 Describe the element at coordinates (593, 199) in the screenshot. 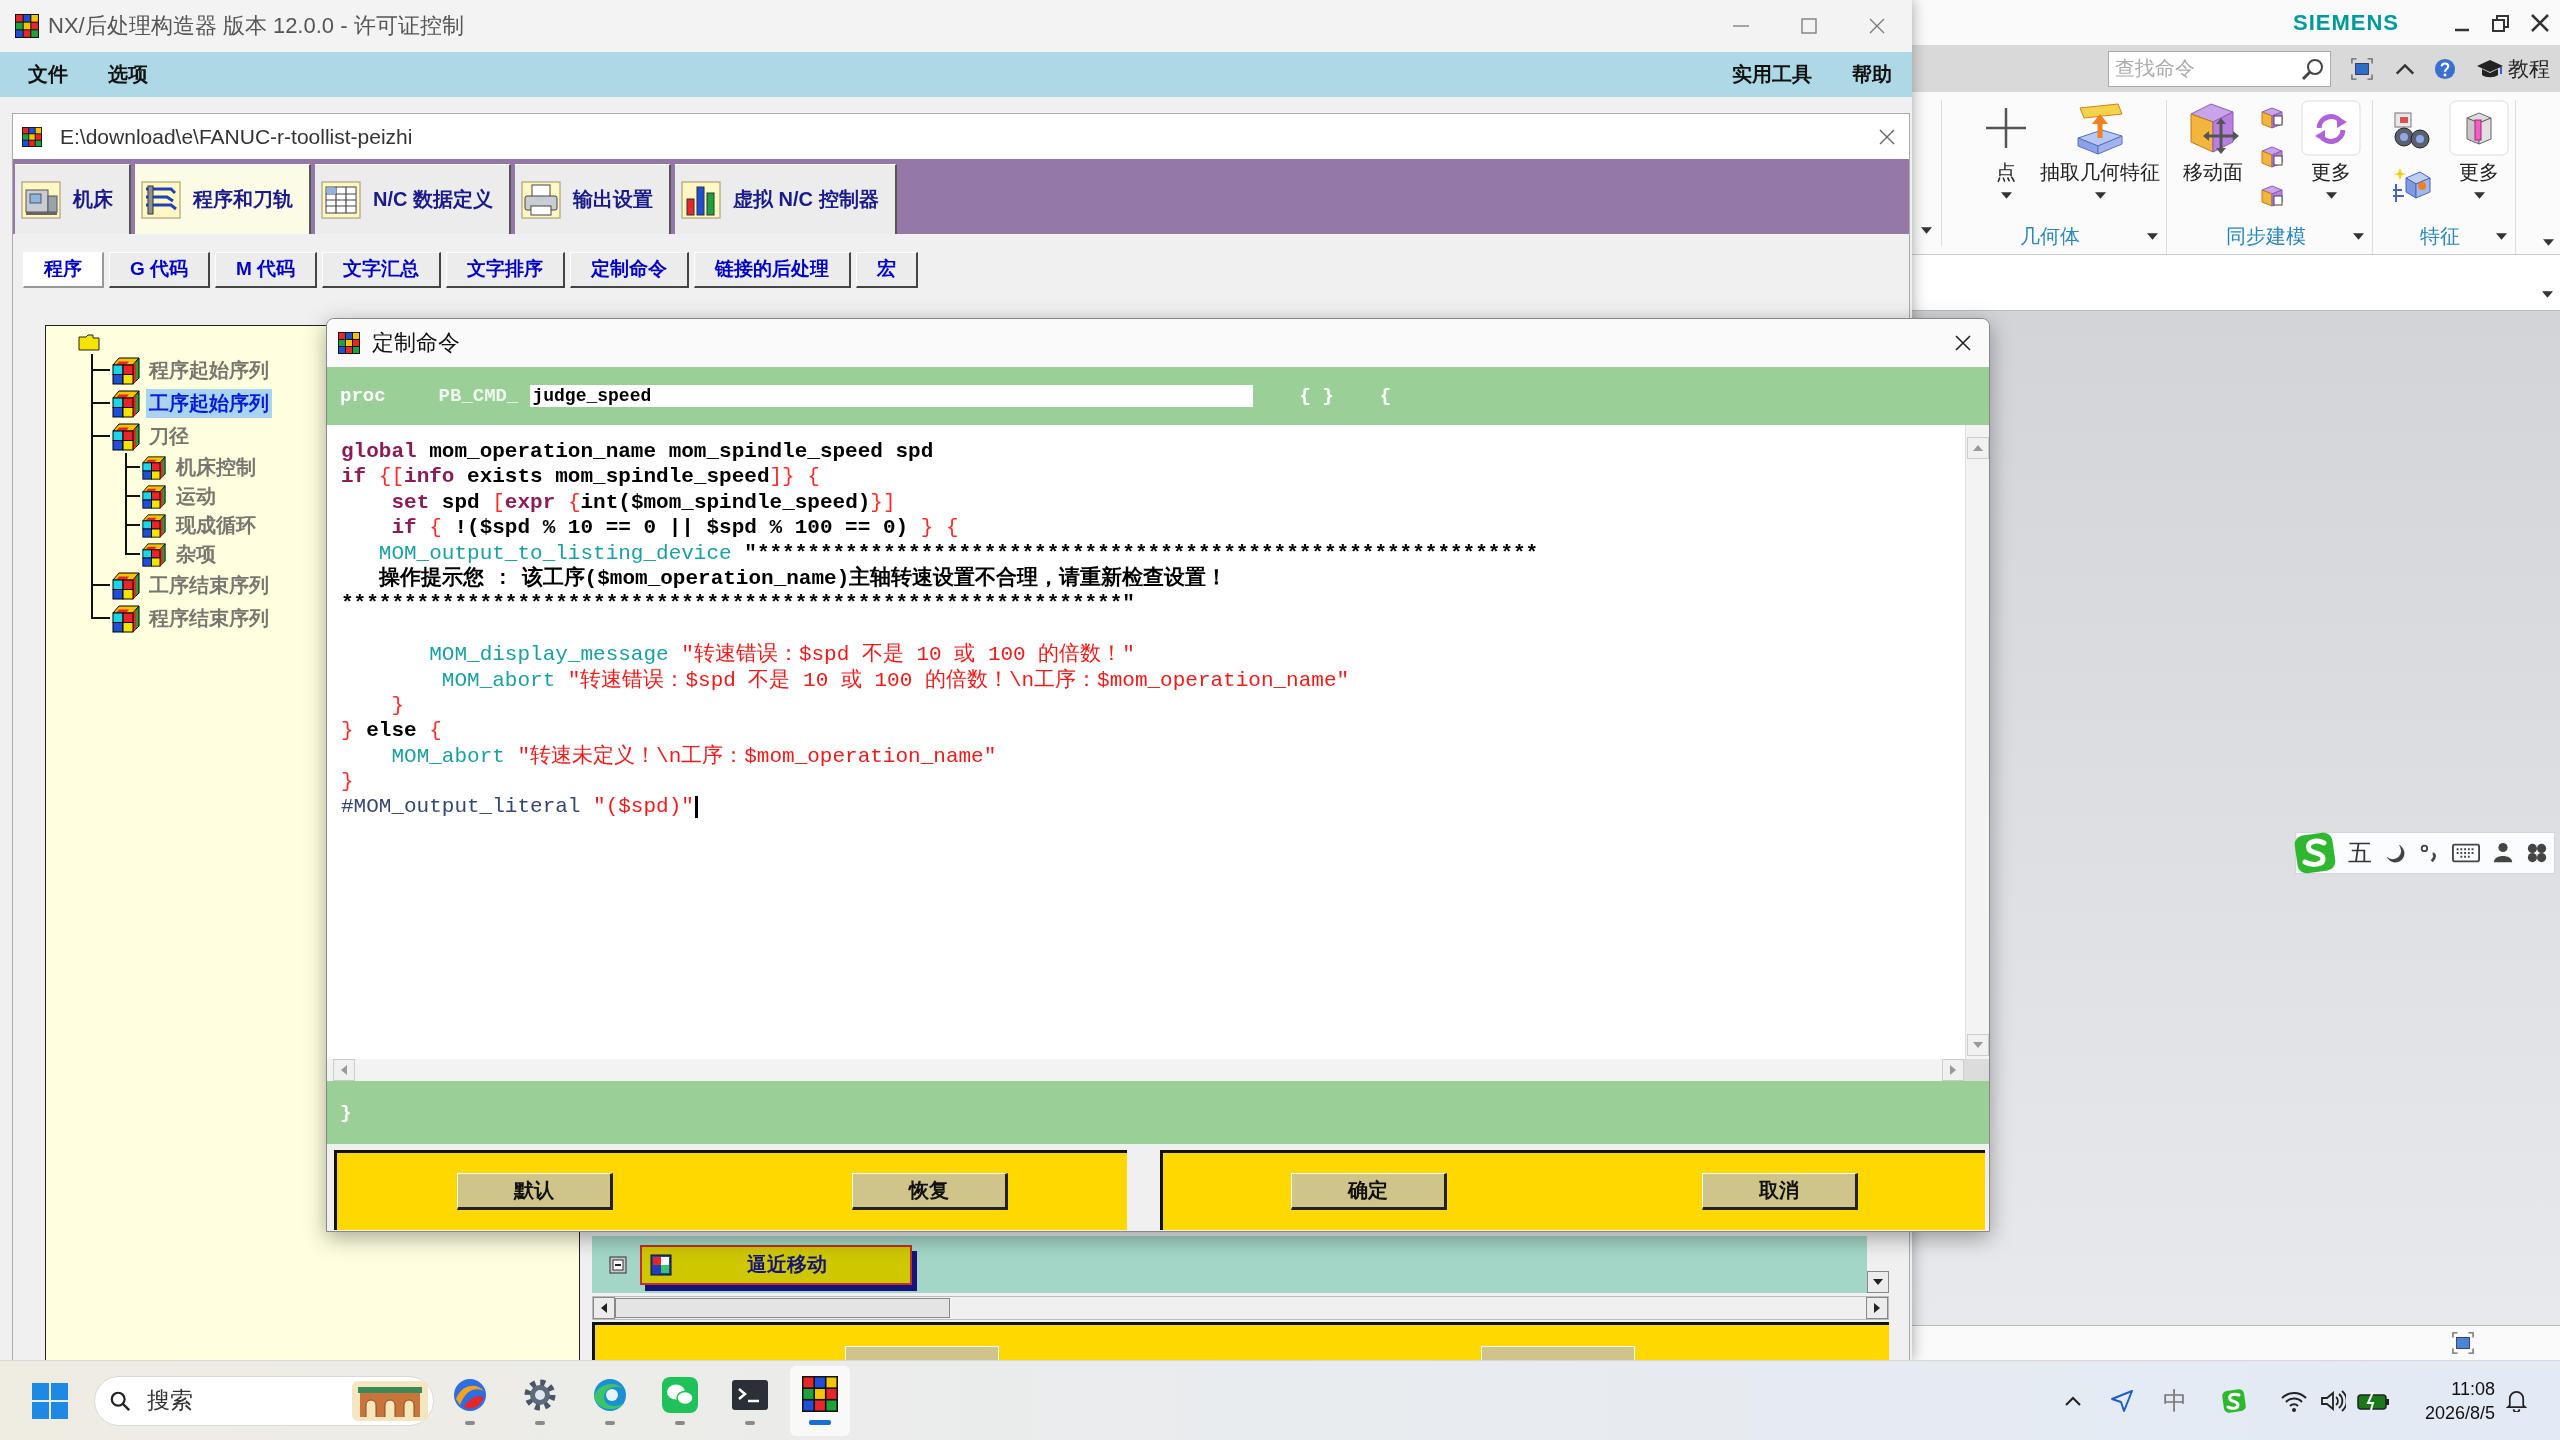

I see `tab: 输出设置` at that location.